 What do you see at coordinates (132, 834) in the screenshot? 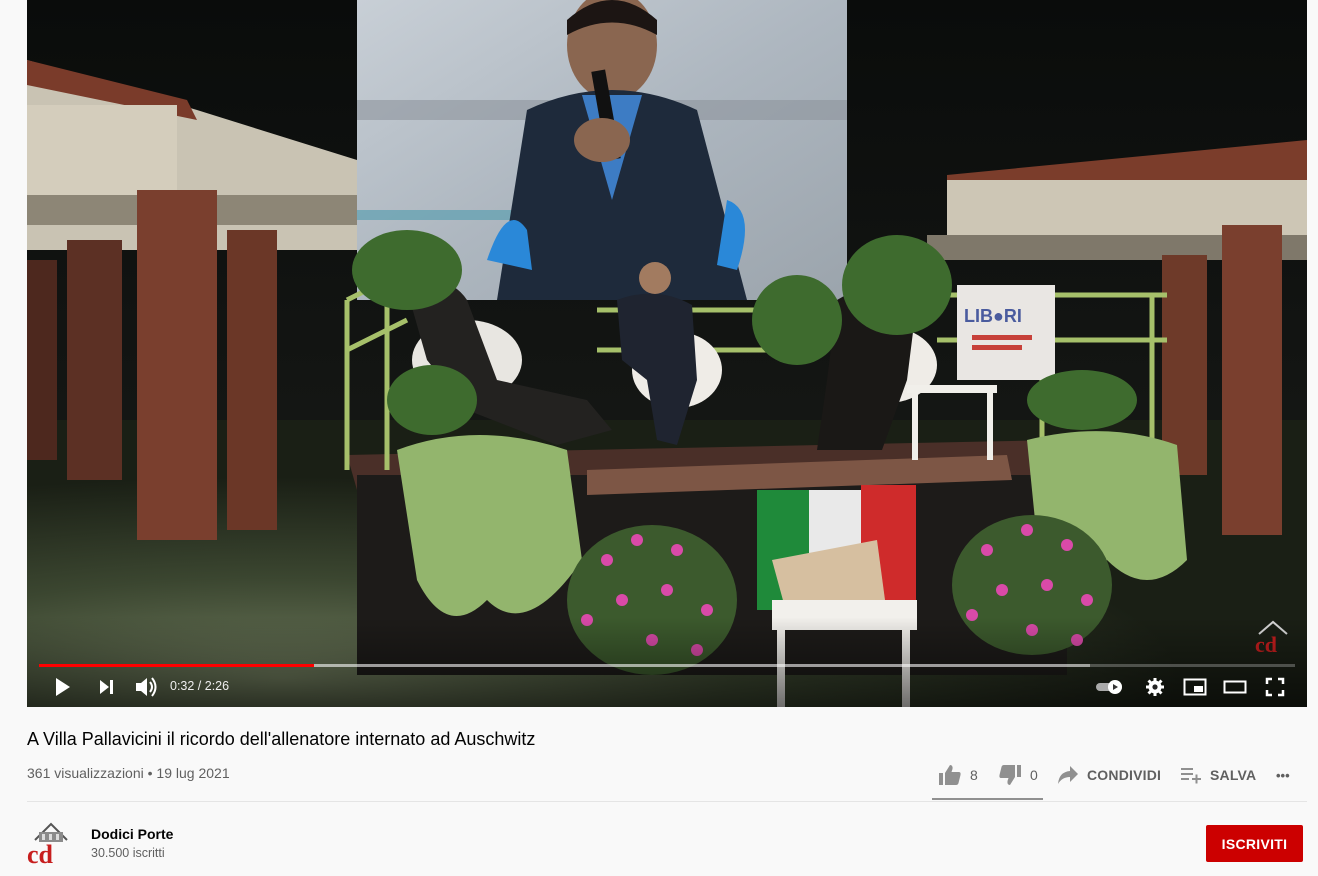
I see `channel-name: Dodici Porte` at bounding box center [132, 834].